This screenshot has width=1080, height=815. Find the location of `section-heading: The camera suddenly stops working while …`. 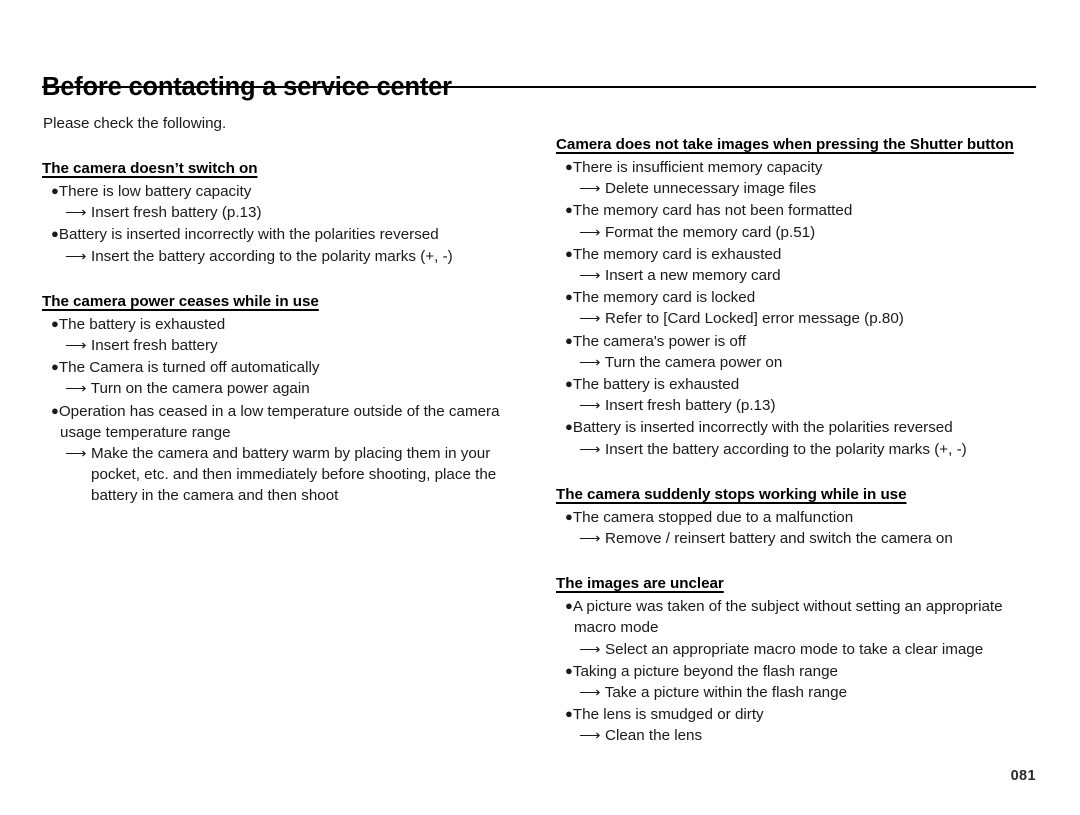

section-heading: The camera suddenly stops working while … is located at coordinates (731, 494).